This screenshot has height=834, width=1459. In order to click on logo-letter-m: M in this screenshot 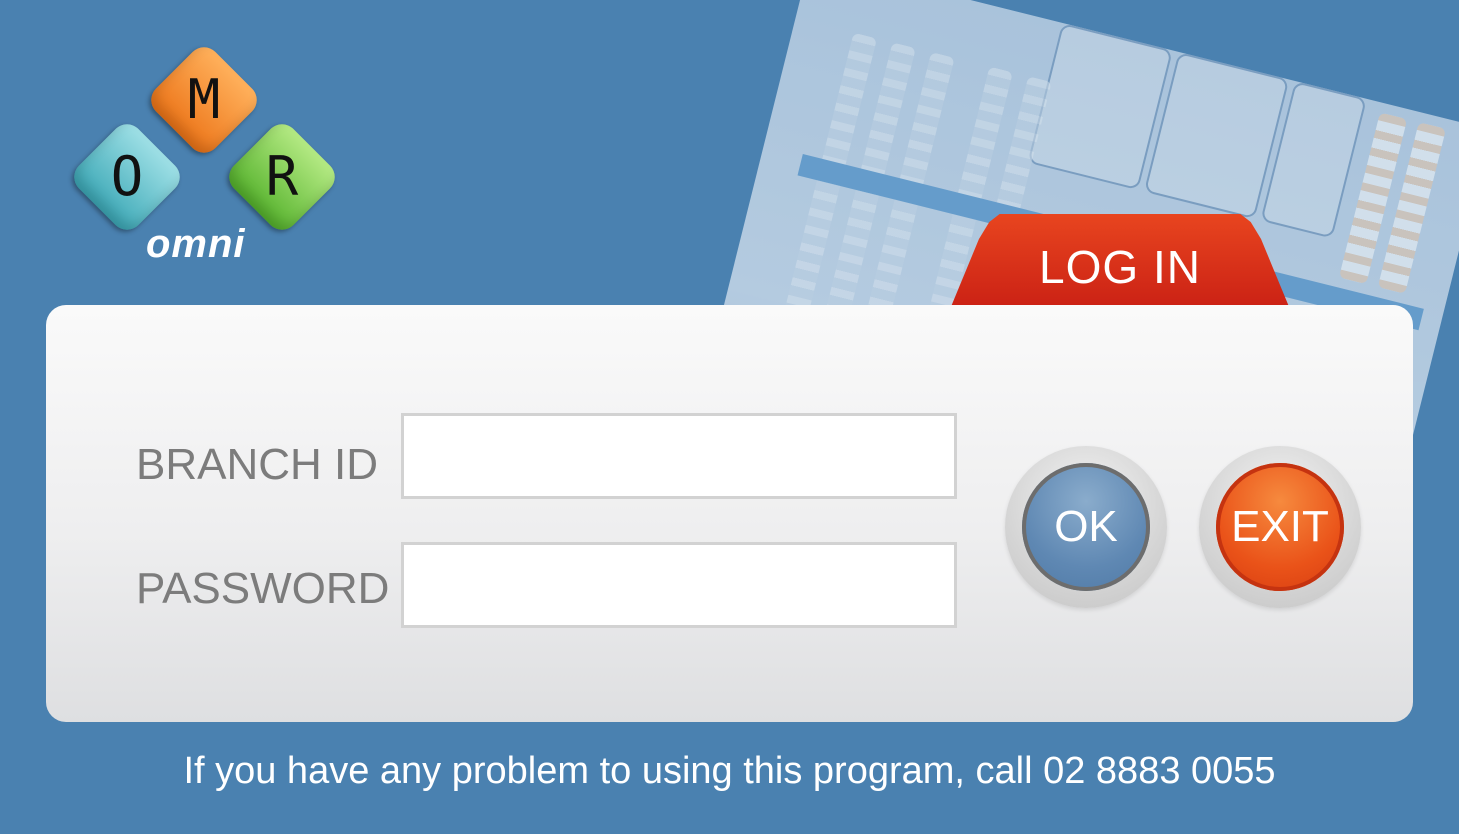, I will do `click(204, 99)`.